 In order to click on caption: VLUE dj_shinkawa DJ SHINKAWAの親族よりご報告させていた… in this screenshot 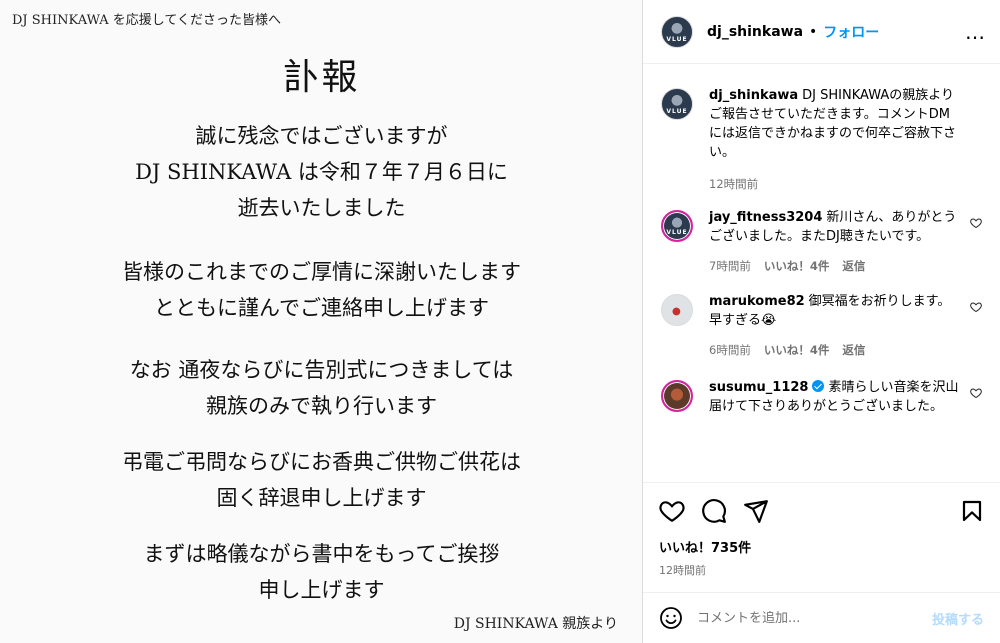, I will do `click(822, 139)`.